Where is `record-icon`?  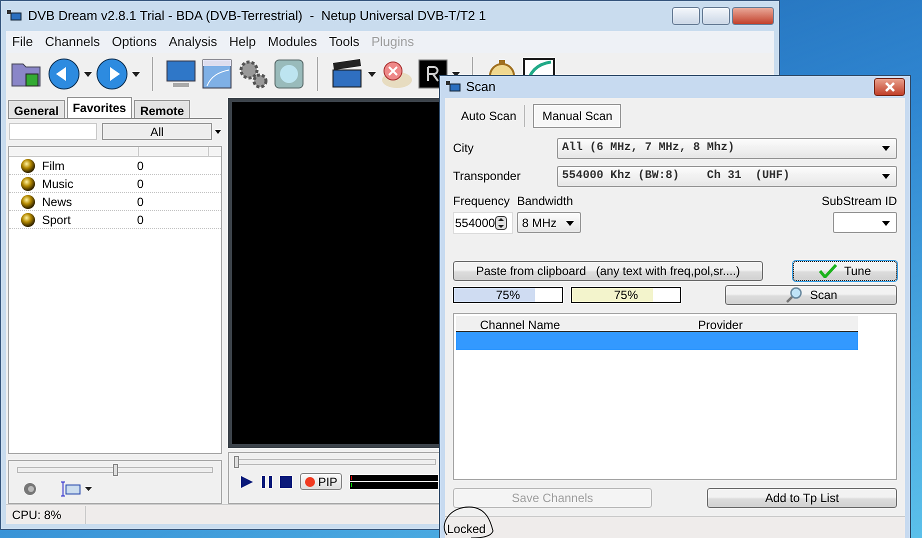
record-icon is located at coordinates (310, 481).